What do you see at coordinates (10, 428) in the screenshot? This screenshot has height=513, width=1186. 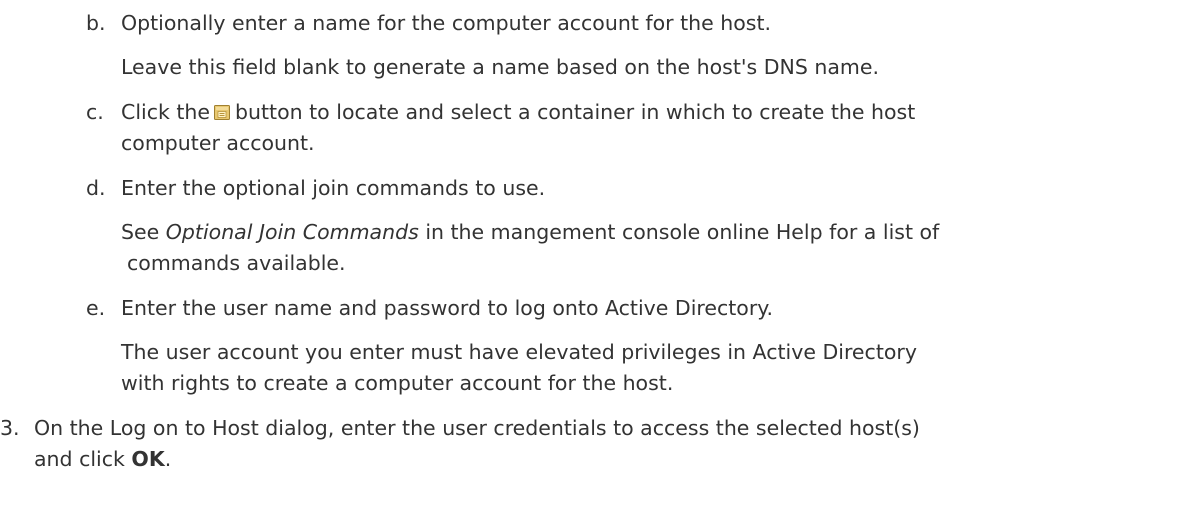 I see `step-3-marker: 3.` at bounding box center [10, 428].